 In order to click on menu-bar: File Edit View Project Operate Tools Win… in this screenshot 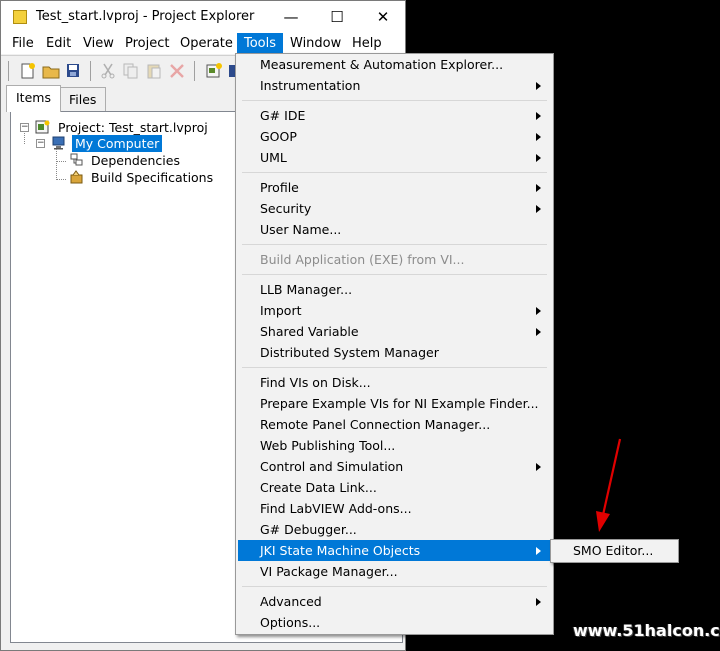, I will do `click(203, 43)`.